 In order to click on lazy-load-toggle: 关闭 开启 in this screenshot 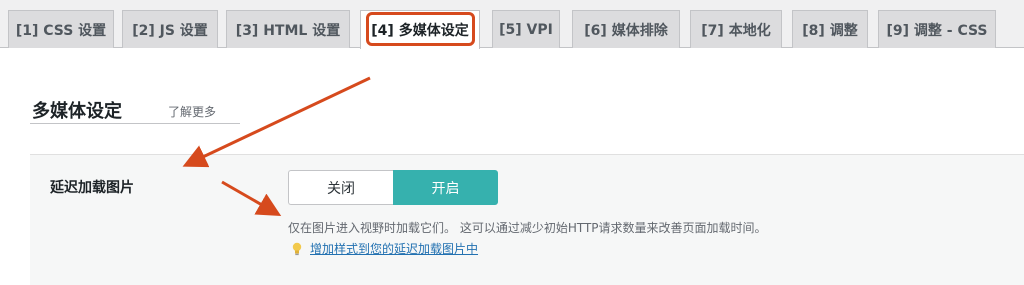, I will do `click(393, 187)`.